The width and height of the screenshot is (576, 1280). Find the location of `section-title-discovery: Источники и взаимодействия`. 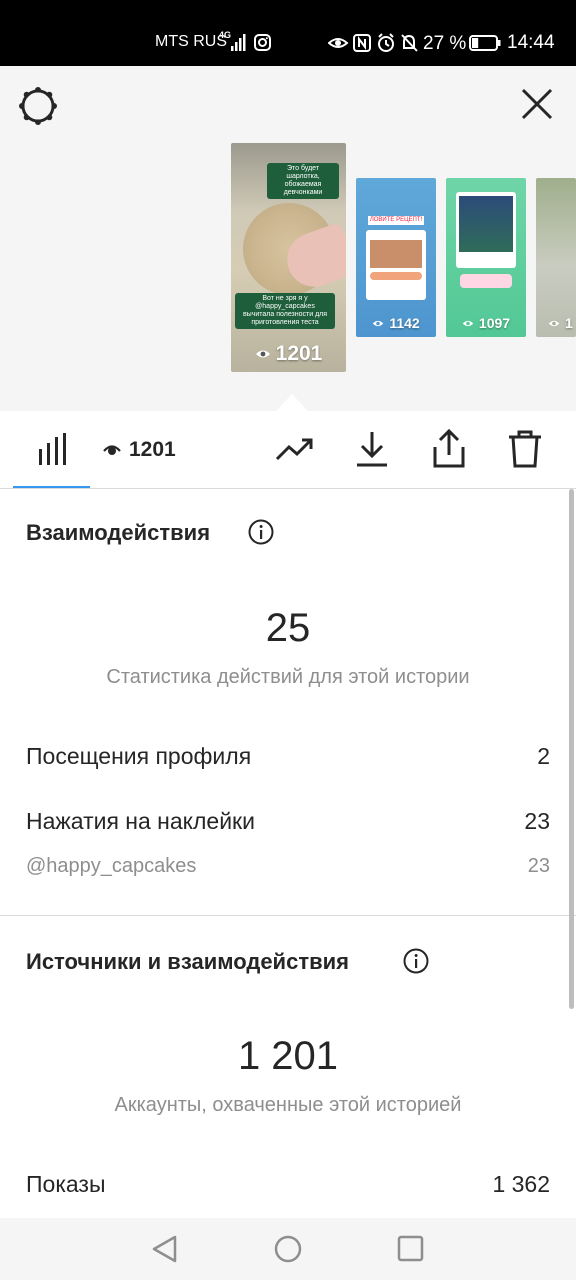

section-title-discovery: Источники и взаимодействия is located at coordinates (187, 961).